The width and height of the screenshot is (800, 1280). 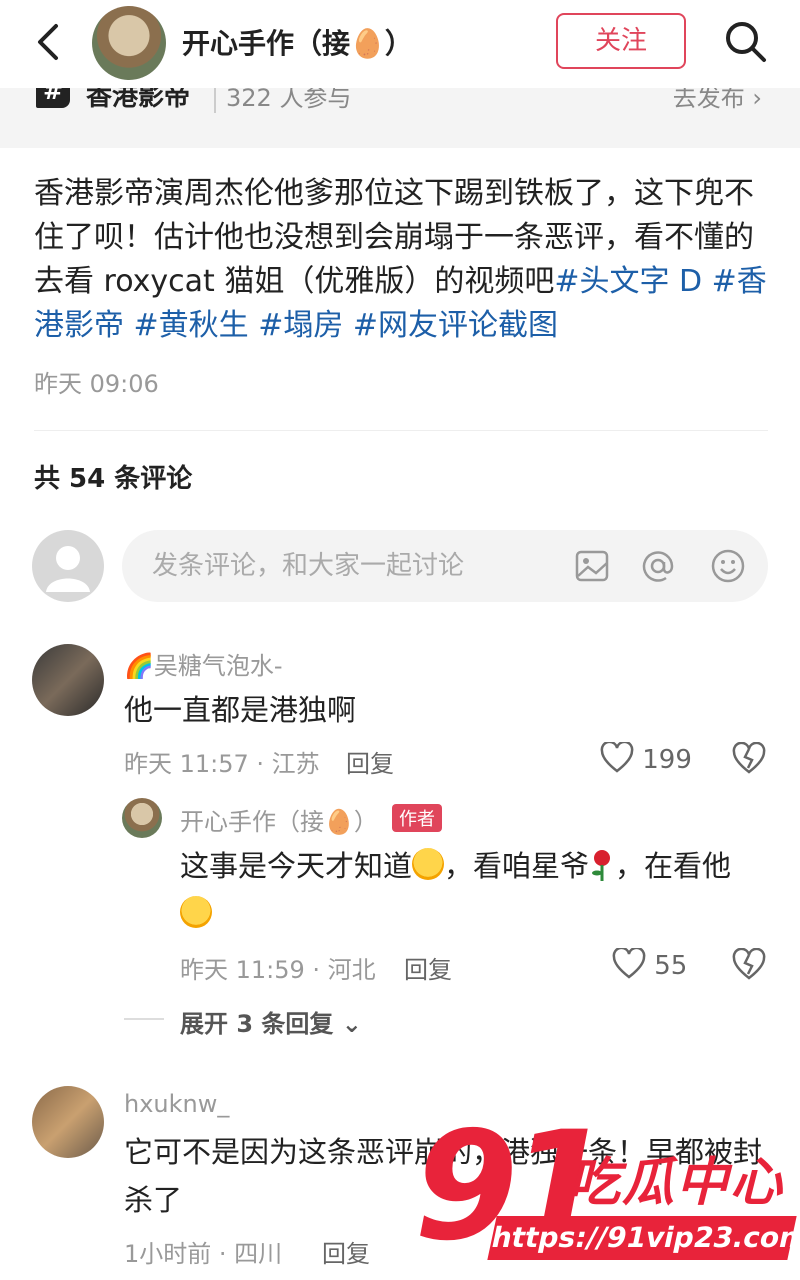 I want to click on image-icon, so click(x=592, y=566).